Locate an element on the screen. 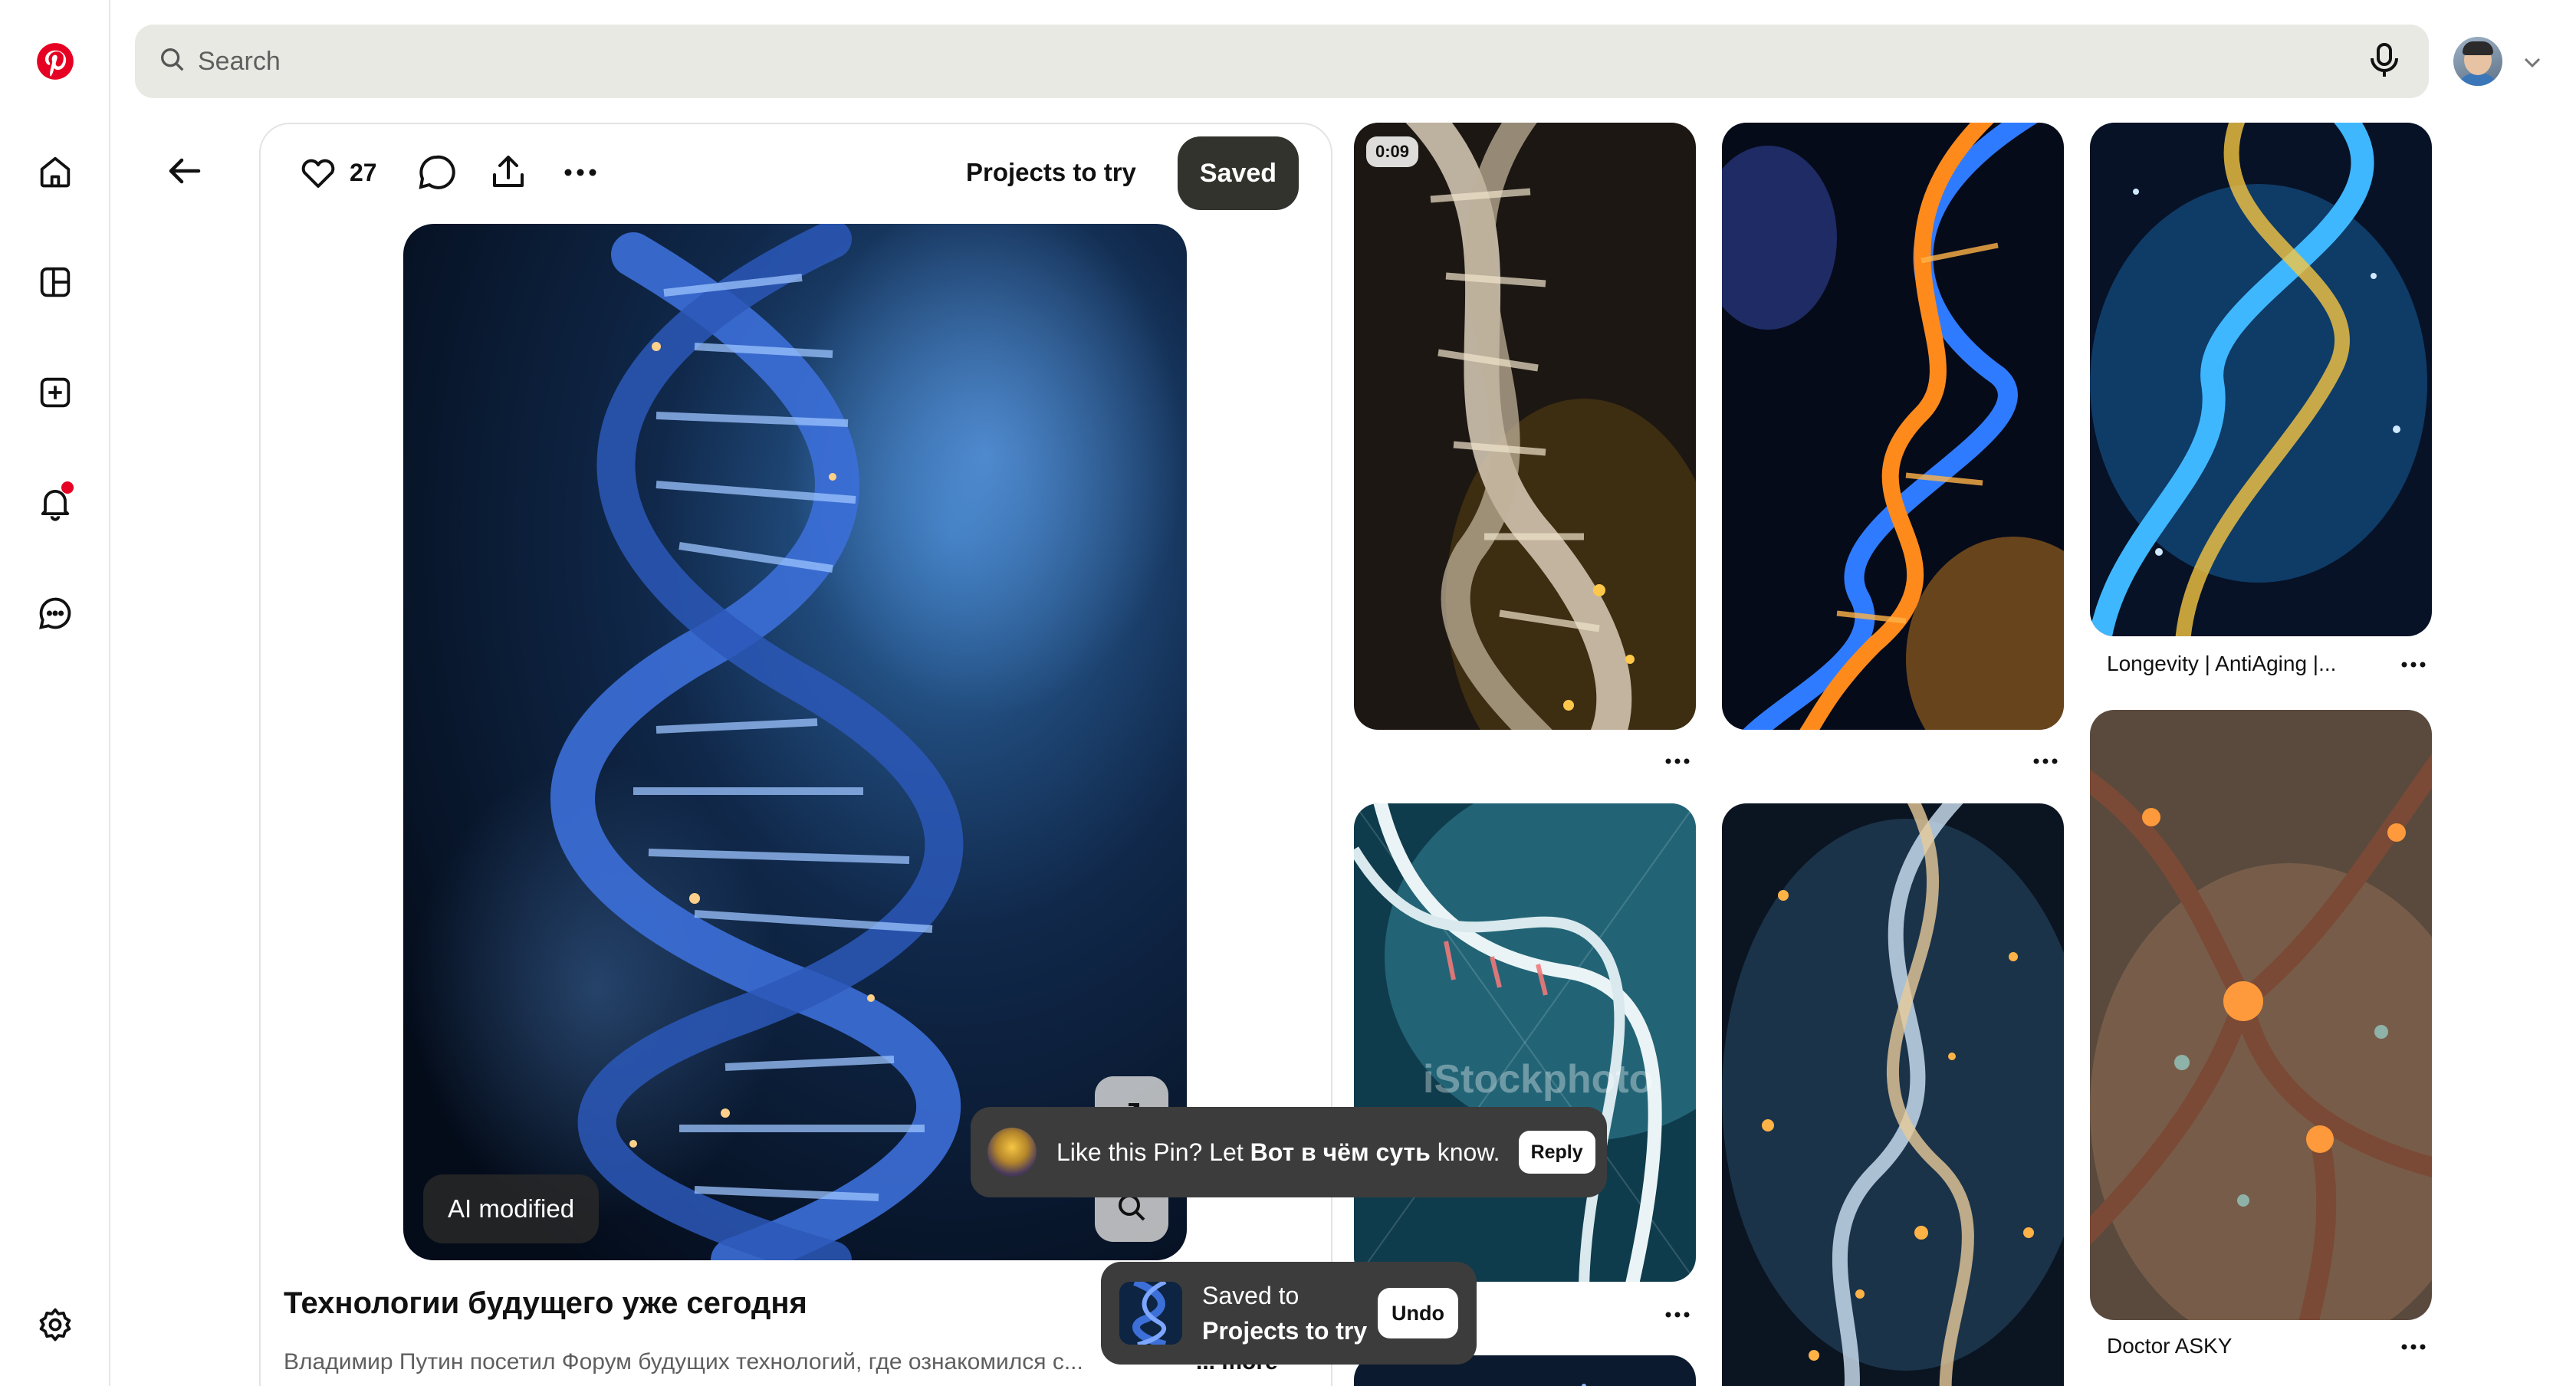 The height and width of the screenshot is (1386, 2576). saved-pin-thumbnail is located at coordinates (1150, 1313).